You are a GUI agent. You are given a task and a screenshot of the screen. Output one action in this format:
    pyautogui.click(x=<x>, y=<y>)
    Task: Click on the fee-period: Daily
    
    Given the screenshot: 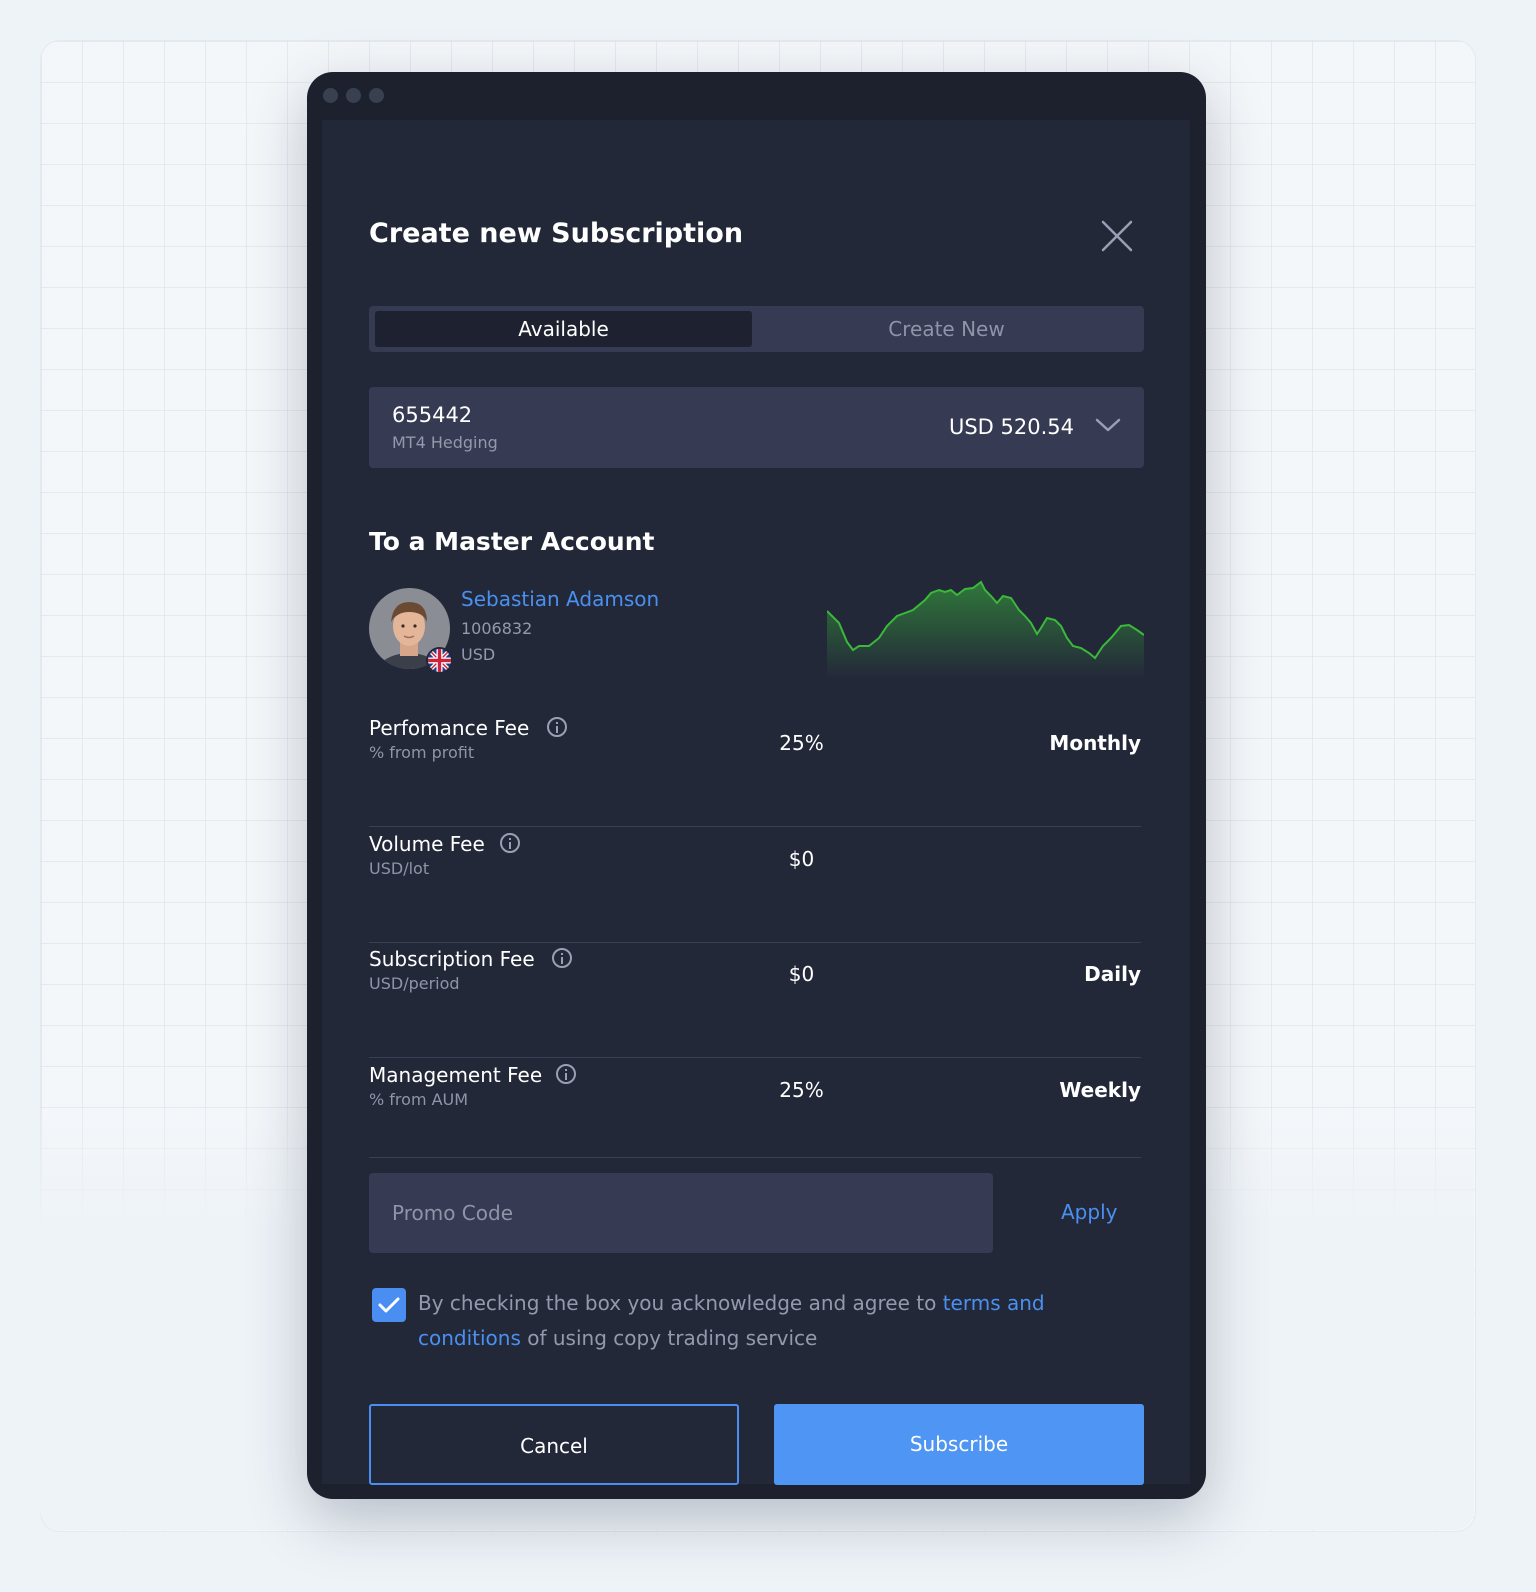 What is the action you would take?
    pyautogui.click(x=1112, y=974)
    